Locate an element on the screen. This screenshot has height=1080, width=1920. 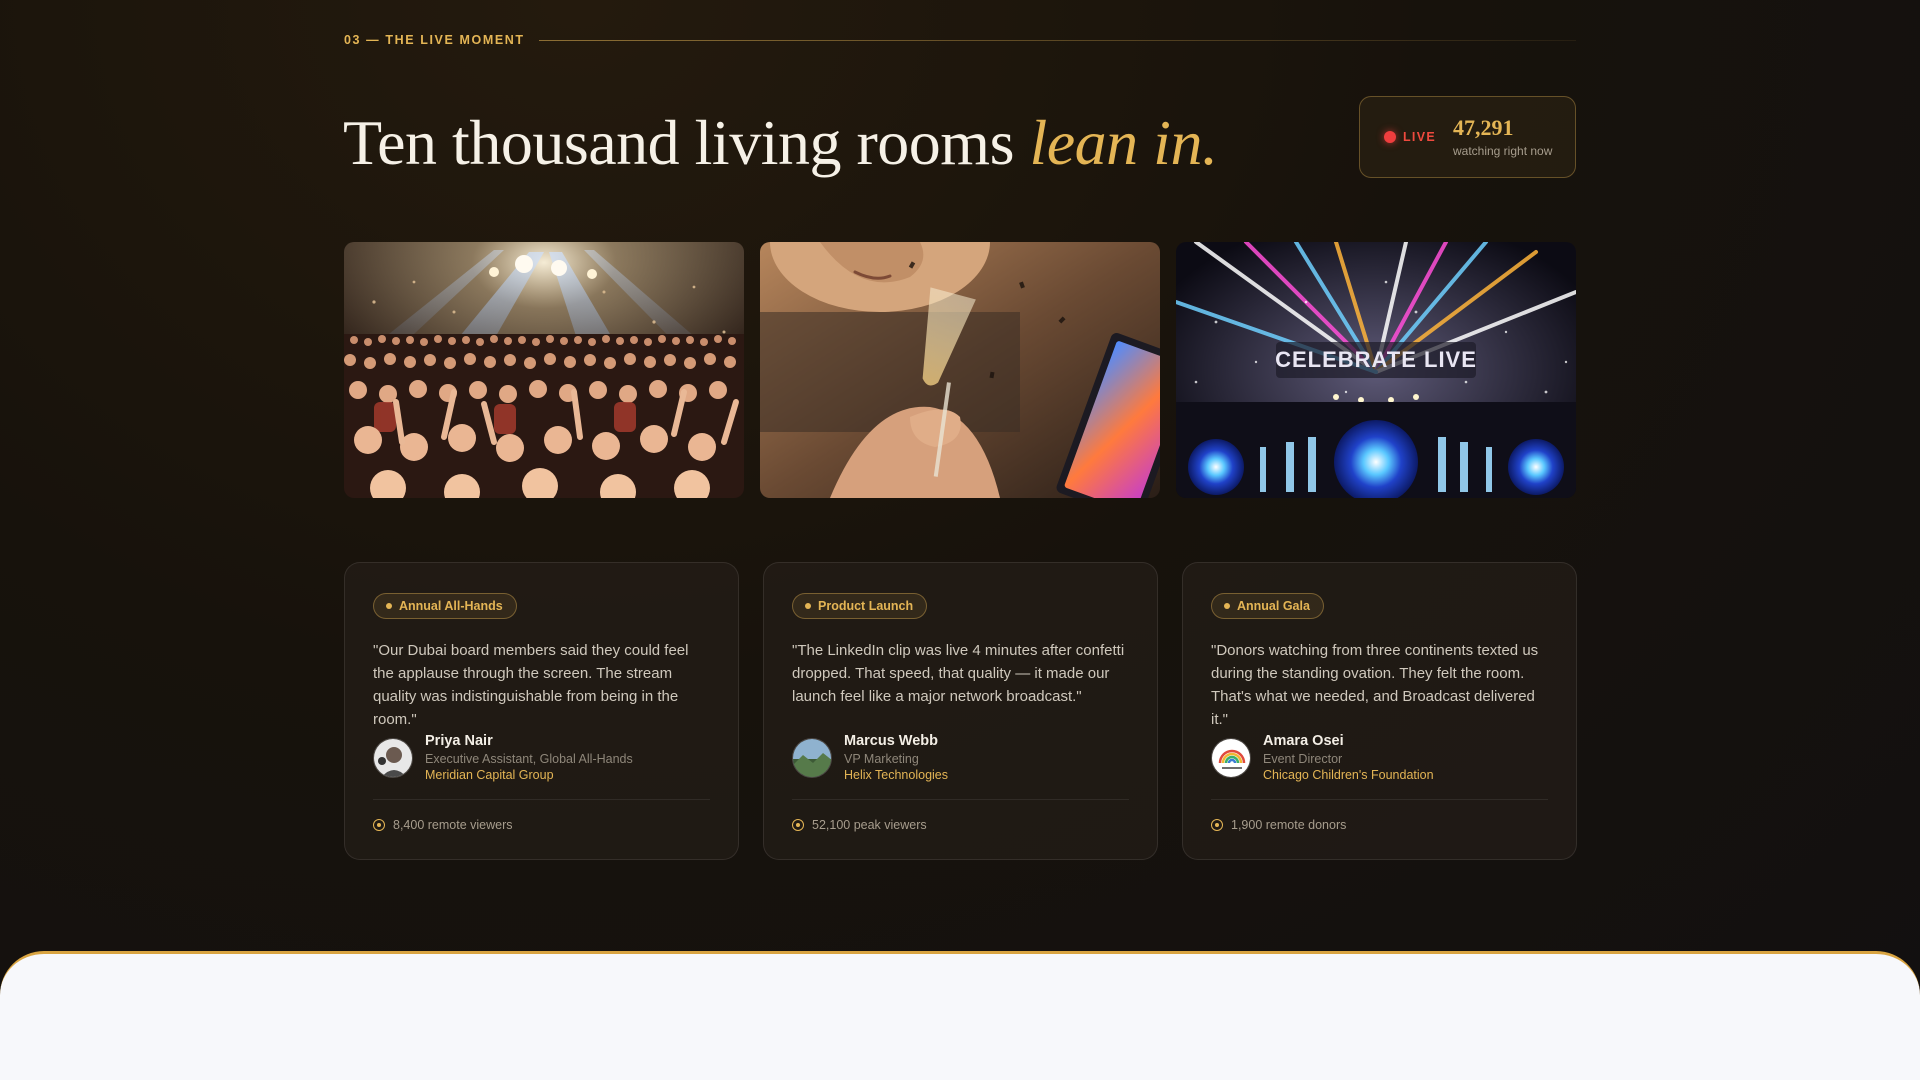
author-name: Amara Osei is located at coordinates (1303, 741).